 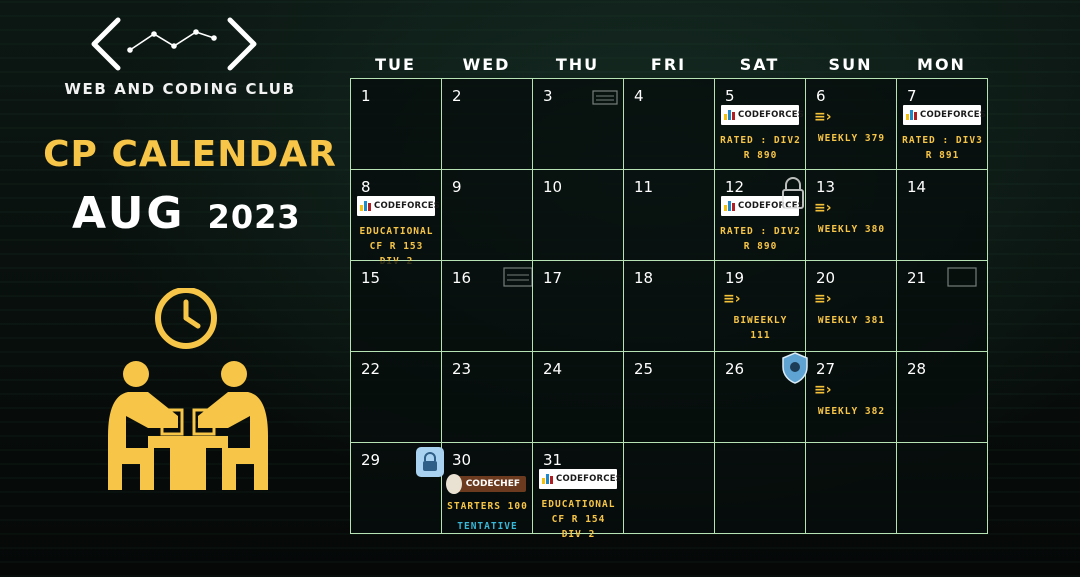 I want to click on day-number: 18, so click(x=644, y=278).